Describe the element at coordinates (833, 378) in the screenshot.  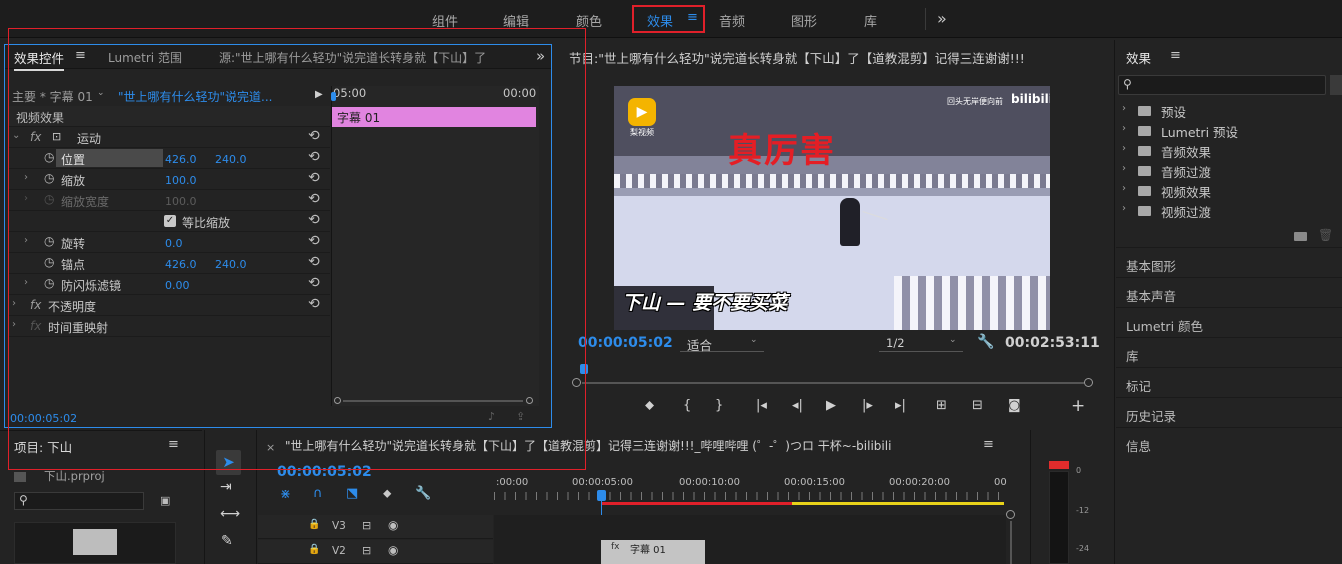
I see `program-scrubber` at that location.